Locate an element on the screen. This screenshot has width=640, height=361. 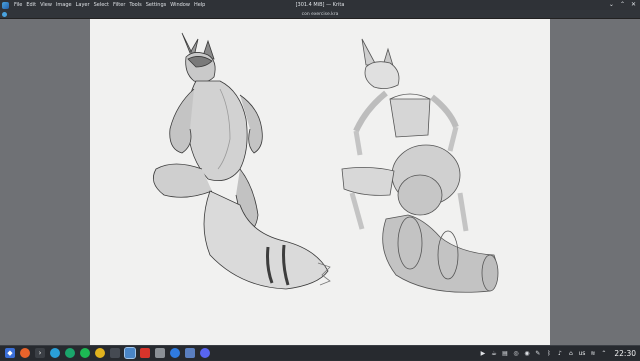
menu-layer: Layer is located at coordinates (83, 5).